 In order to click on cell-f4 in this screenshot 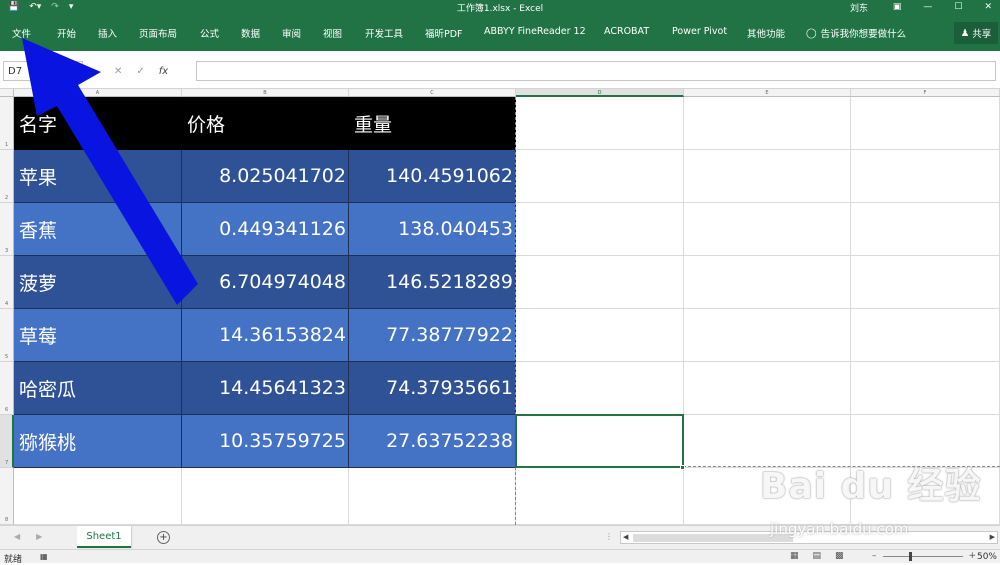, I will do `click(925, 282)`.